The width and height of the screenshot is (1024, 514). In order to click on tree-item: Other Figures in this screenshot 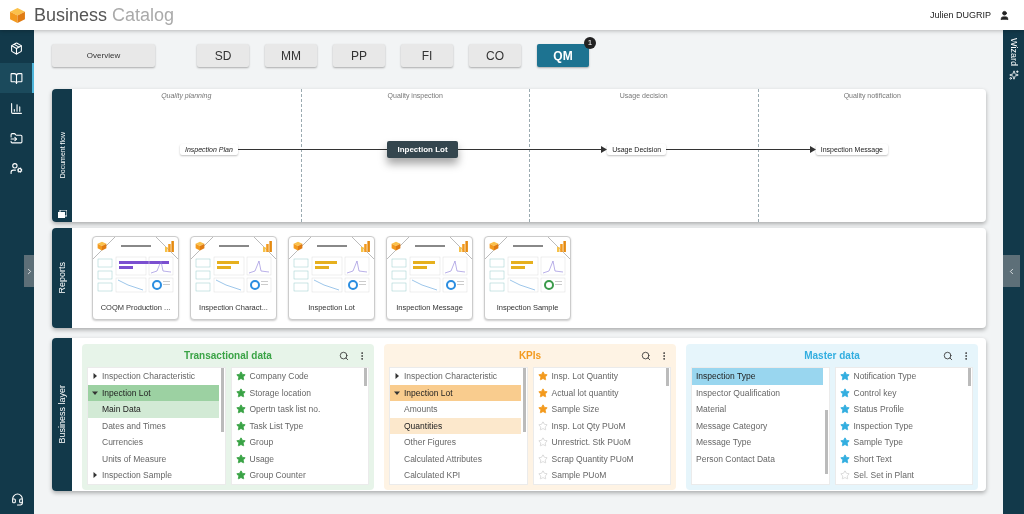, I will do `click(455, 442)`.